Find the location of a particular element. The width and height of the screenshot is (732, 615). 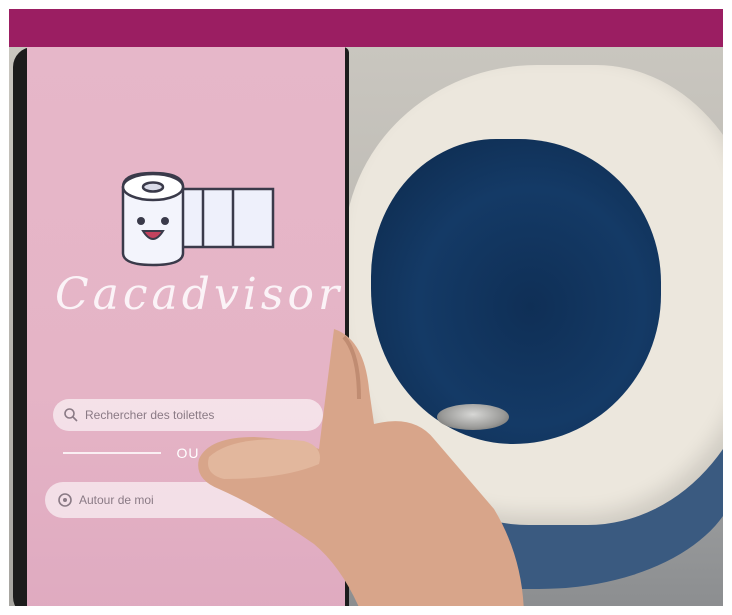

app-title: Cacadvisor is located at coordinates (199, 294).